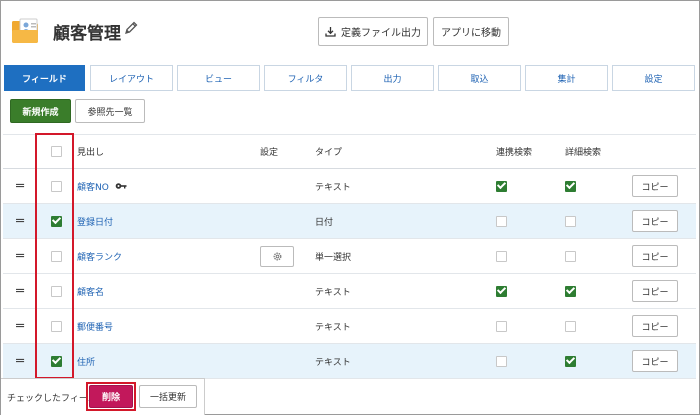 Image resolution: width=700 pixels, height=415 pixels. What do you see at coordinates (381, 33) in the screenshot?
I see `export-definition-label: 定義ファイル出力` at bounding box center [381, 33].